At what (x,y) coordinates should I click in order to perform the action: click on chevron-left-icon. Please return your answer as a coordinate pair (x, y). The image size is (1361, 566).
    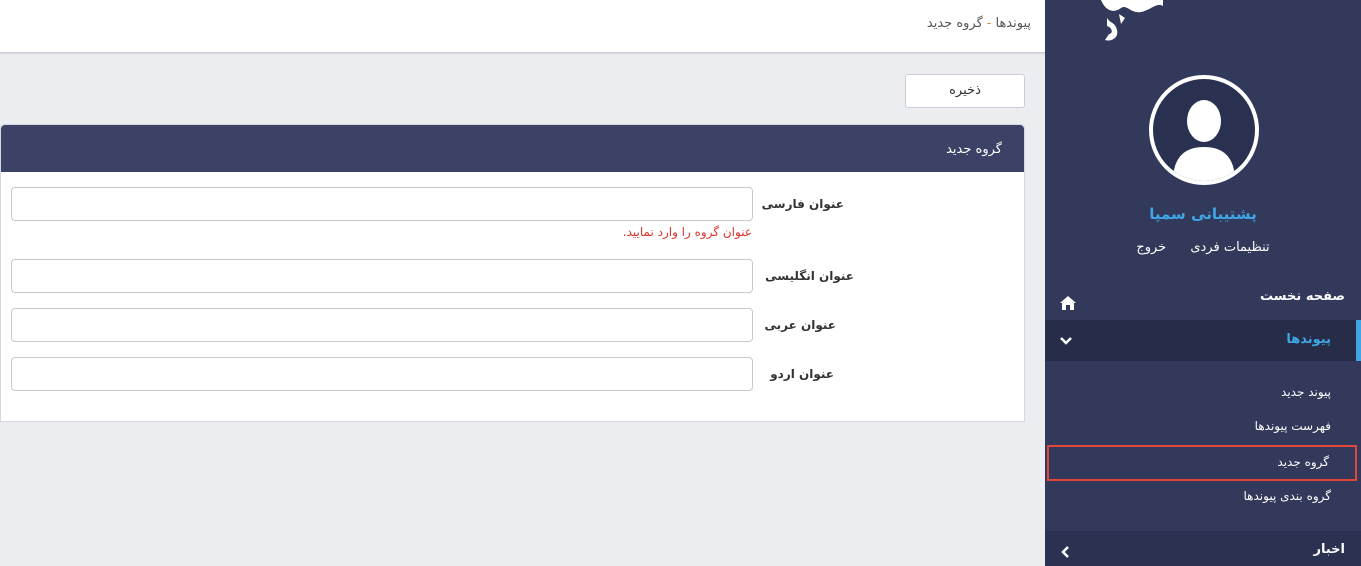
    Looking at the image, I should click on (1065, 552).